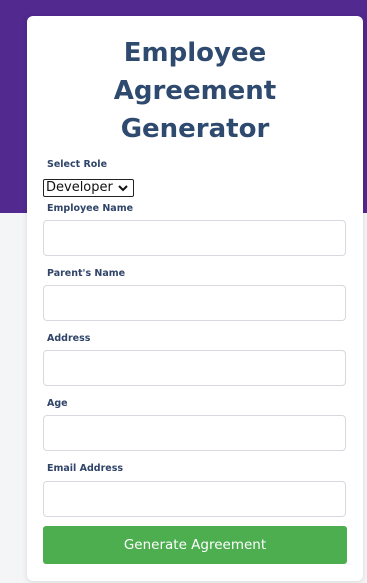 The height and width of the screenshot is (583, 367). I want to click on select-role-label: Select Role, so click(77, 164).